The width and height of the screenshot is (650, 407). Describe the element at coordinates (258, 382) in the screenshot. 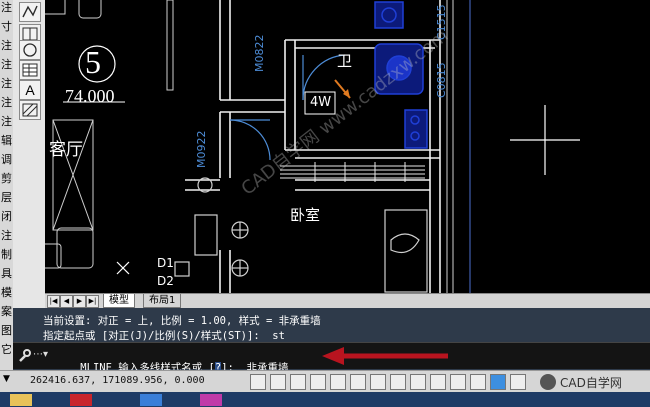

I see `snap-icon` at that location.